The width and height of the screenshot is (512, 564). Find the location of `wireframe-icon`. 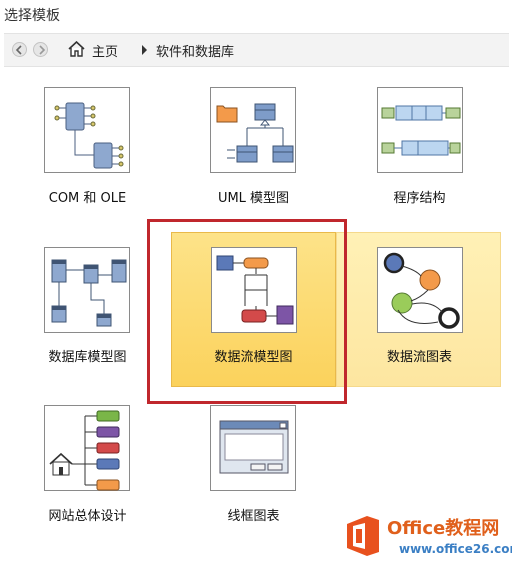

wireframe-icon is located at coordinates (254, 447).